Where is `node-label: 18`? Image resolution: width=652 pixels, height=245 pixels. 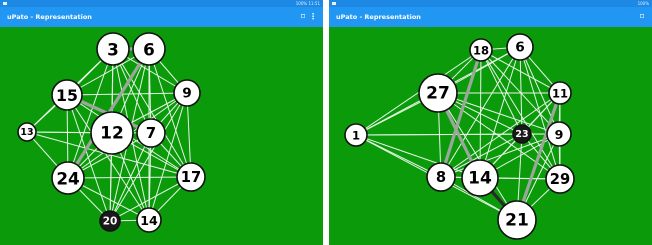 node-label: 18 is located at coordinates (481, 51).